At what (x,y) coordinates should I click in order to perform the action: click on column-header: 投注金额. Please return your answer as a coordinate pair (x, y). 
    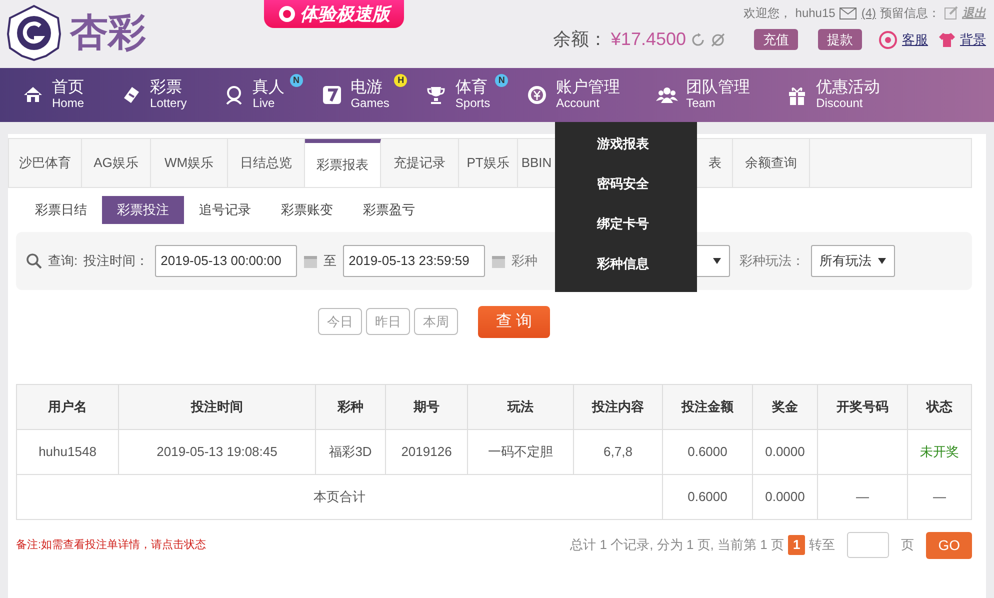
    Looking at the image, I should click on (707, 406).